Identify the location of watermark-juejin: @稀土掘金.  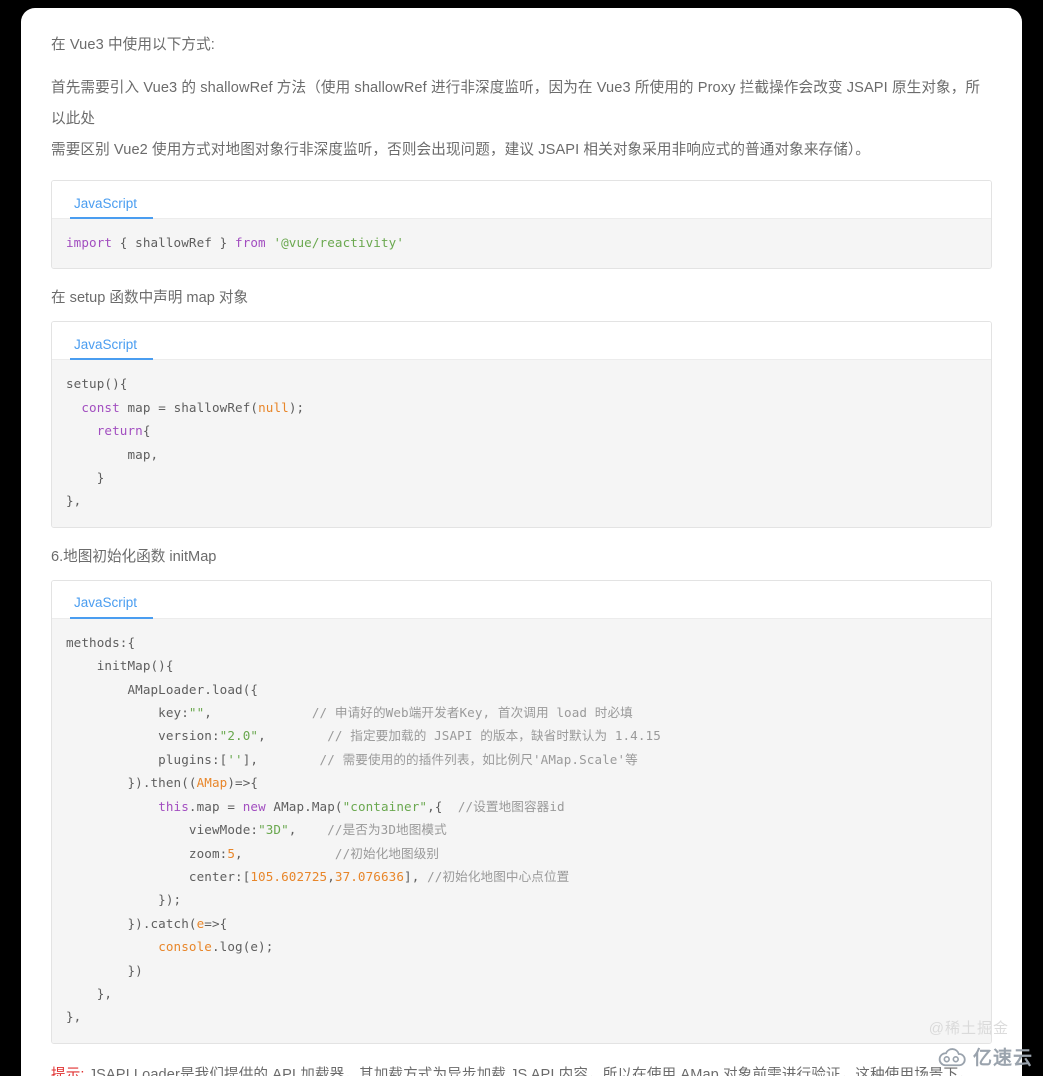
(968, 1028).